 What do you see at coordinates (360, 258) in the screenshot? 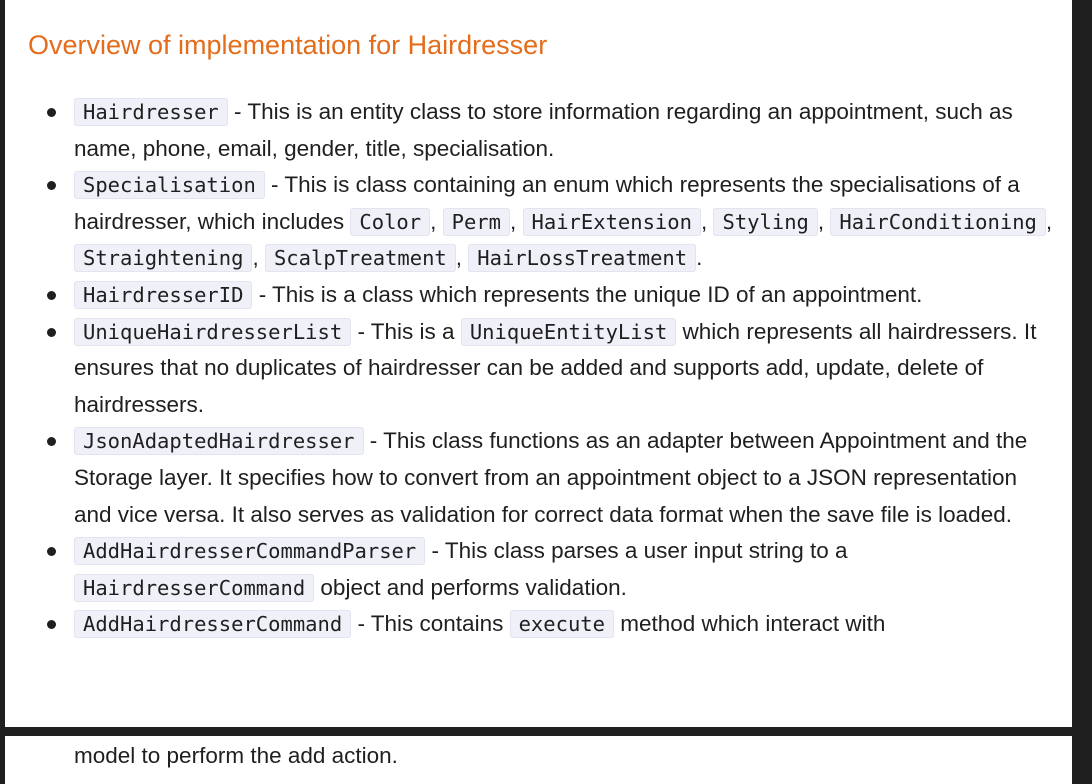
I see `code-enum-value: ScalpTreatment` at bounding box center [360, 258].